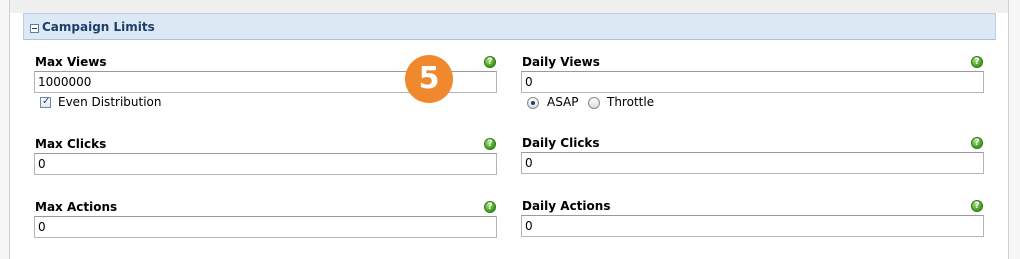  I want to click on checkmark-icon: ✓, so click(46, 101).